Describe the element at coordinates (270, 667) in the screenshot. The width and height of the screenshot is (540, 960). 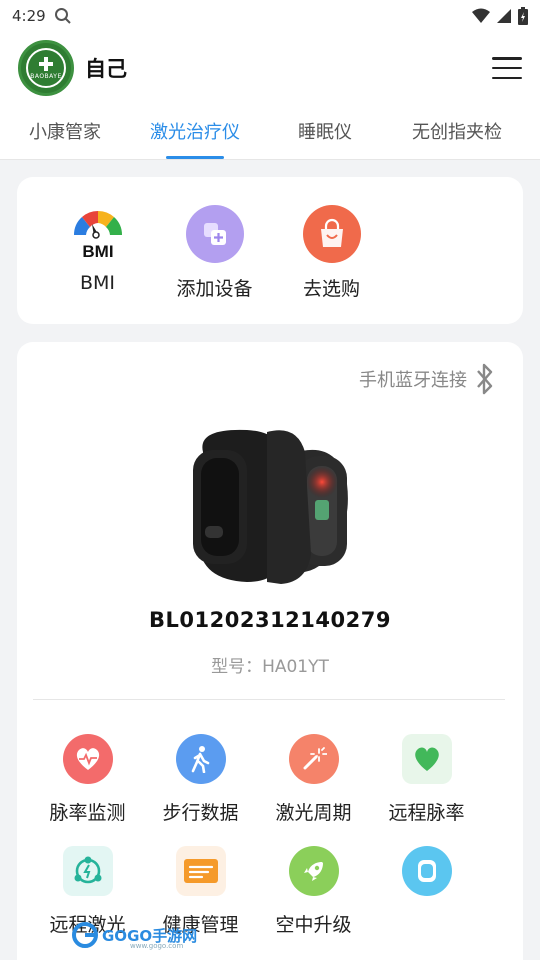
I see `device-model: 型号：HA01YT` at that location.